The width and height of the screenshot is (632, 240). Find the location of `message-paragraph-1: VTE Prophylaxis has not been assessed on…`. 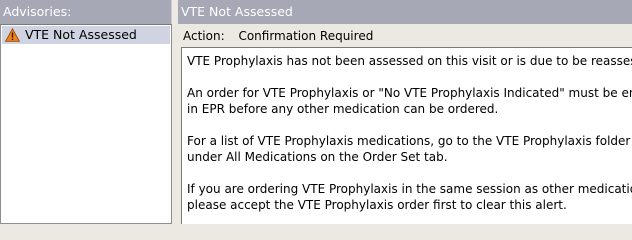

message-paragraph-1: VTE Prophylaxis has not been assessed on… is located at coordinates (409, 61).